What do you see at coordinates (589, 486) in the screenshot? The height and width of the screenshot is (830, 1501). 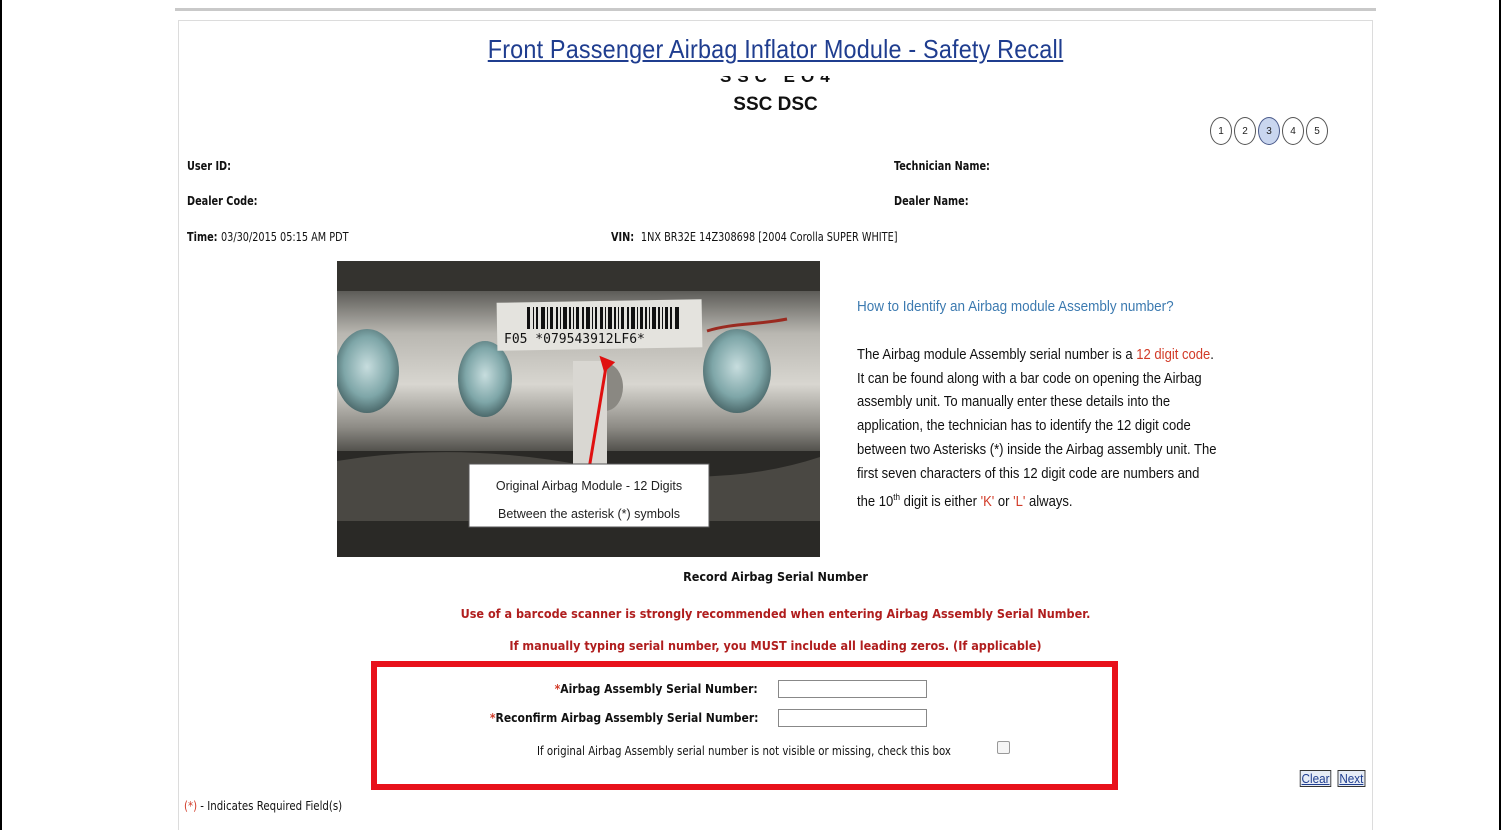 I see `photo-caption-line-1: Original Airbag Module - 12 Digits` at bounding box center [589, 486].